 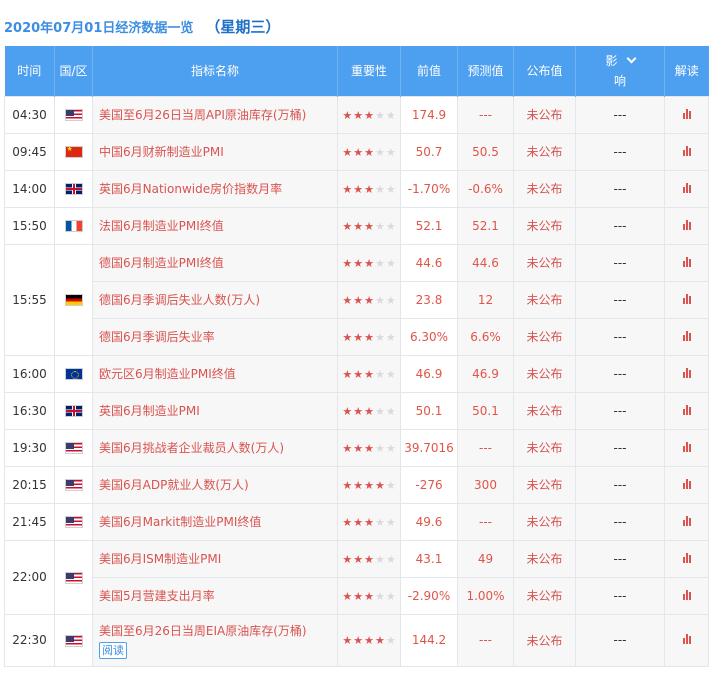 I want to click on indicator-name-text: 英国6月Nationwide房价指数月率, so click(x=190, y=189).